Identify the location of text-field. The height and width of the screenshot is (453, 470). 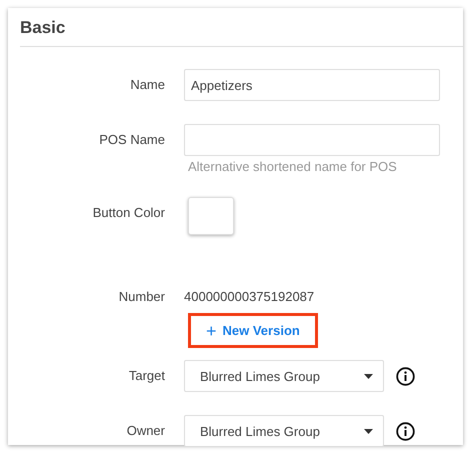
(312, 140).